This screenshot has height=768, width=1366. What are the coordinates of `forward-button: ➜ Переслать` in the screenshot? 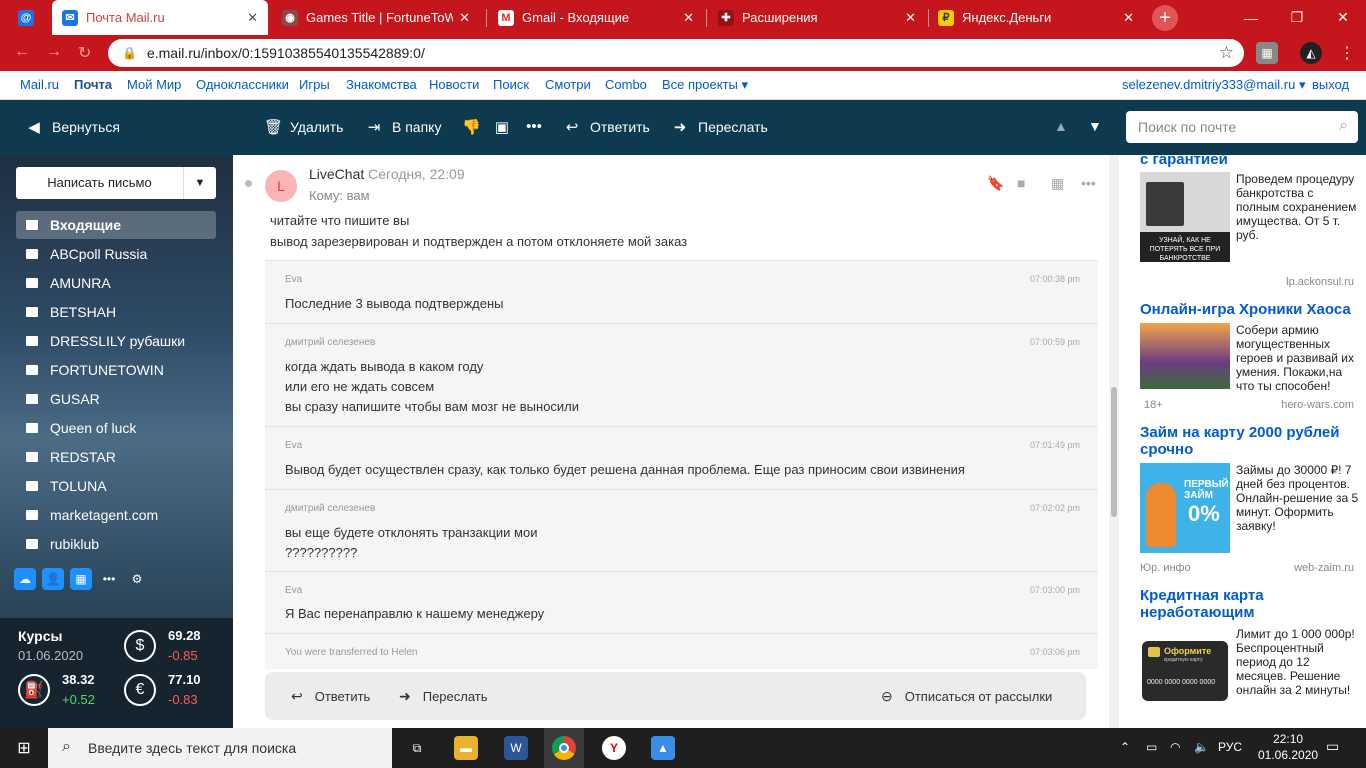 It's located at (720, 127).